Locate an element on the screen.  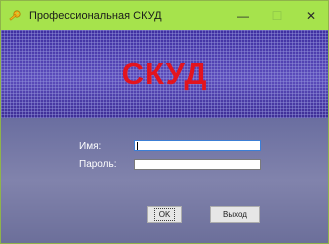
password-input is located at coordinates (197, 164).